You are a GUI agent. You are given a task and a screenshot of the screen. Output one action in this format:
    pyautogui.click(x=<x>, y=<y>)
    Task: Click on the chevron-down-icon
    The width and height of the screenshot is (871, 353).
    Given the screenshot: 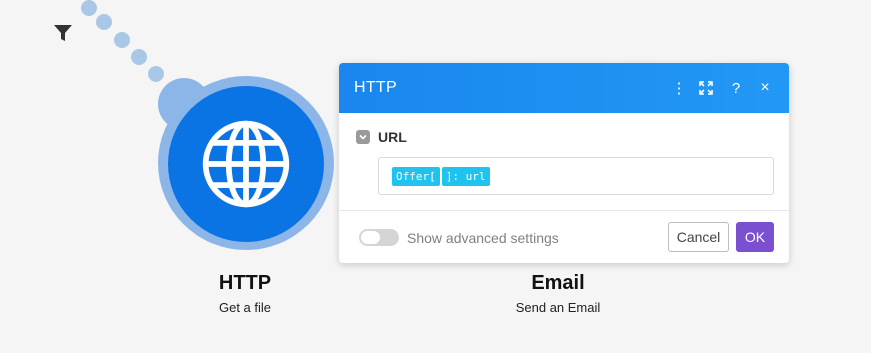 What is the action you would take?
    pyautogui.click(x=363, y=137)
    